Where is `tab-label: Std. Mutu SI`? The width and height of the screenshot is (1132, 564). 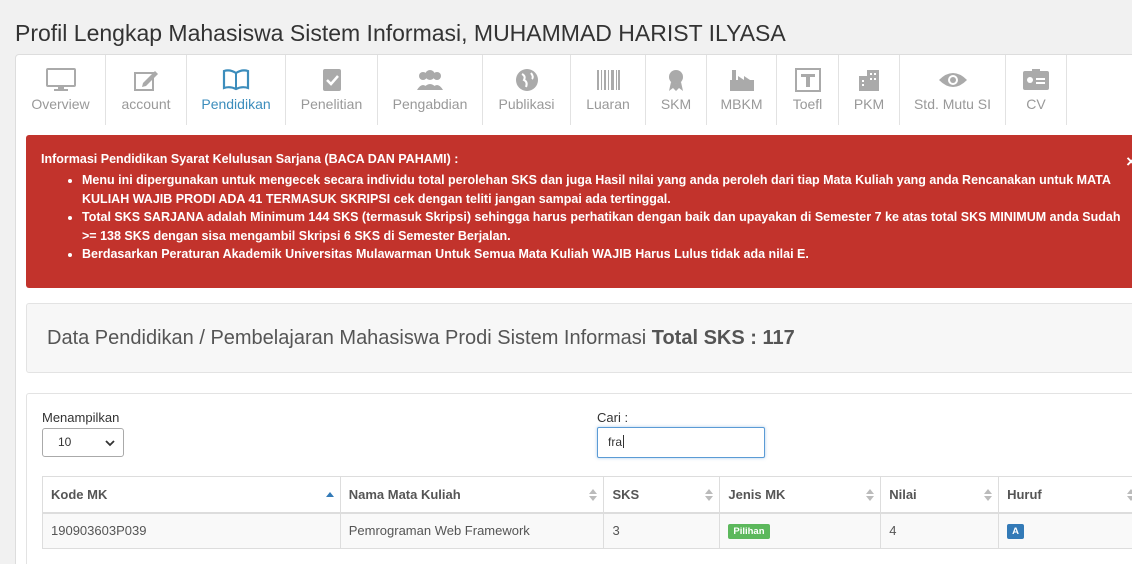 tab-label: Std. Mutu SI is located at coordinates (952, 104).